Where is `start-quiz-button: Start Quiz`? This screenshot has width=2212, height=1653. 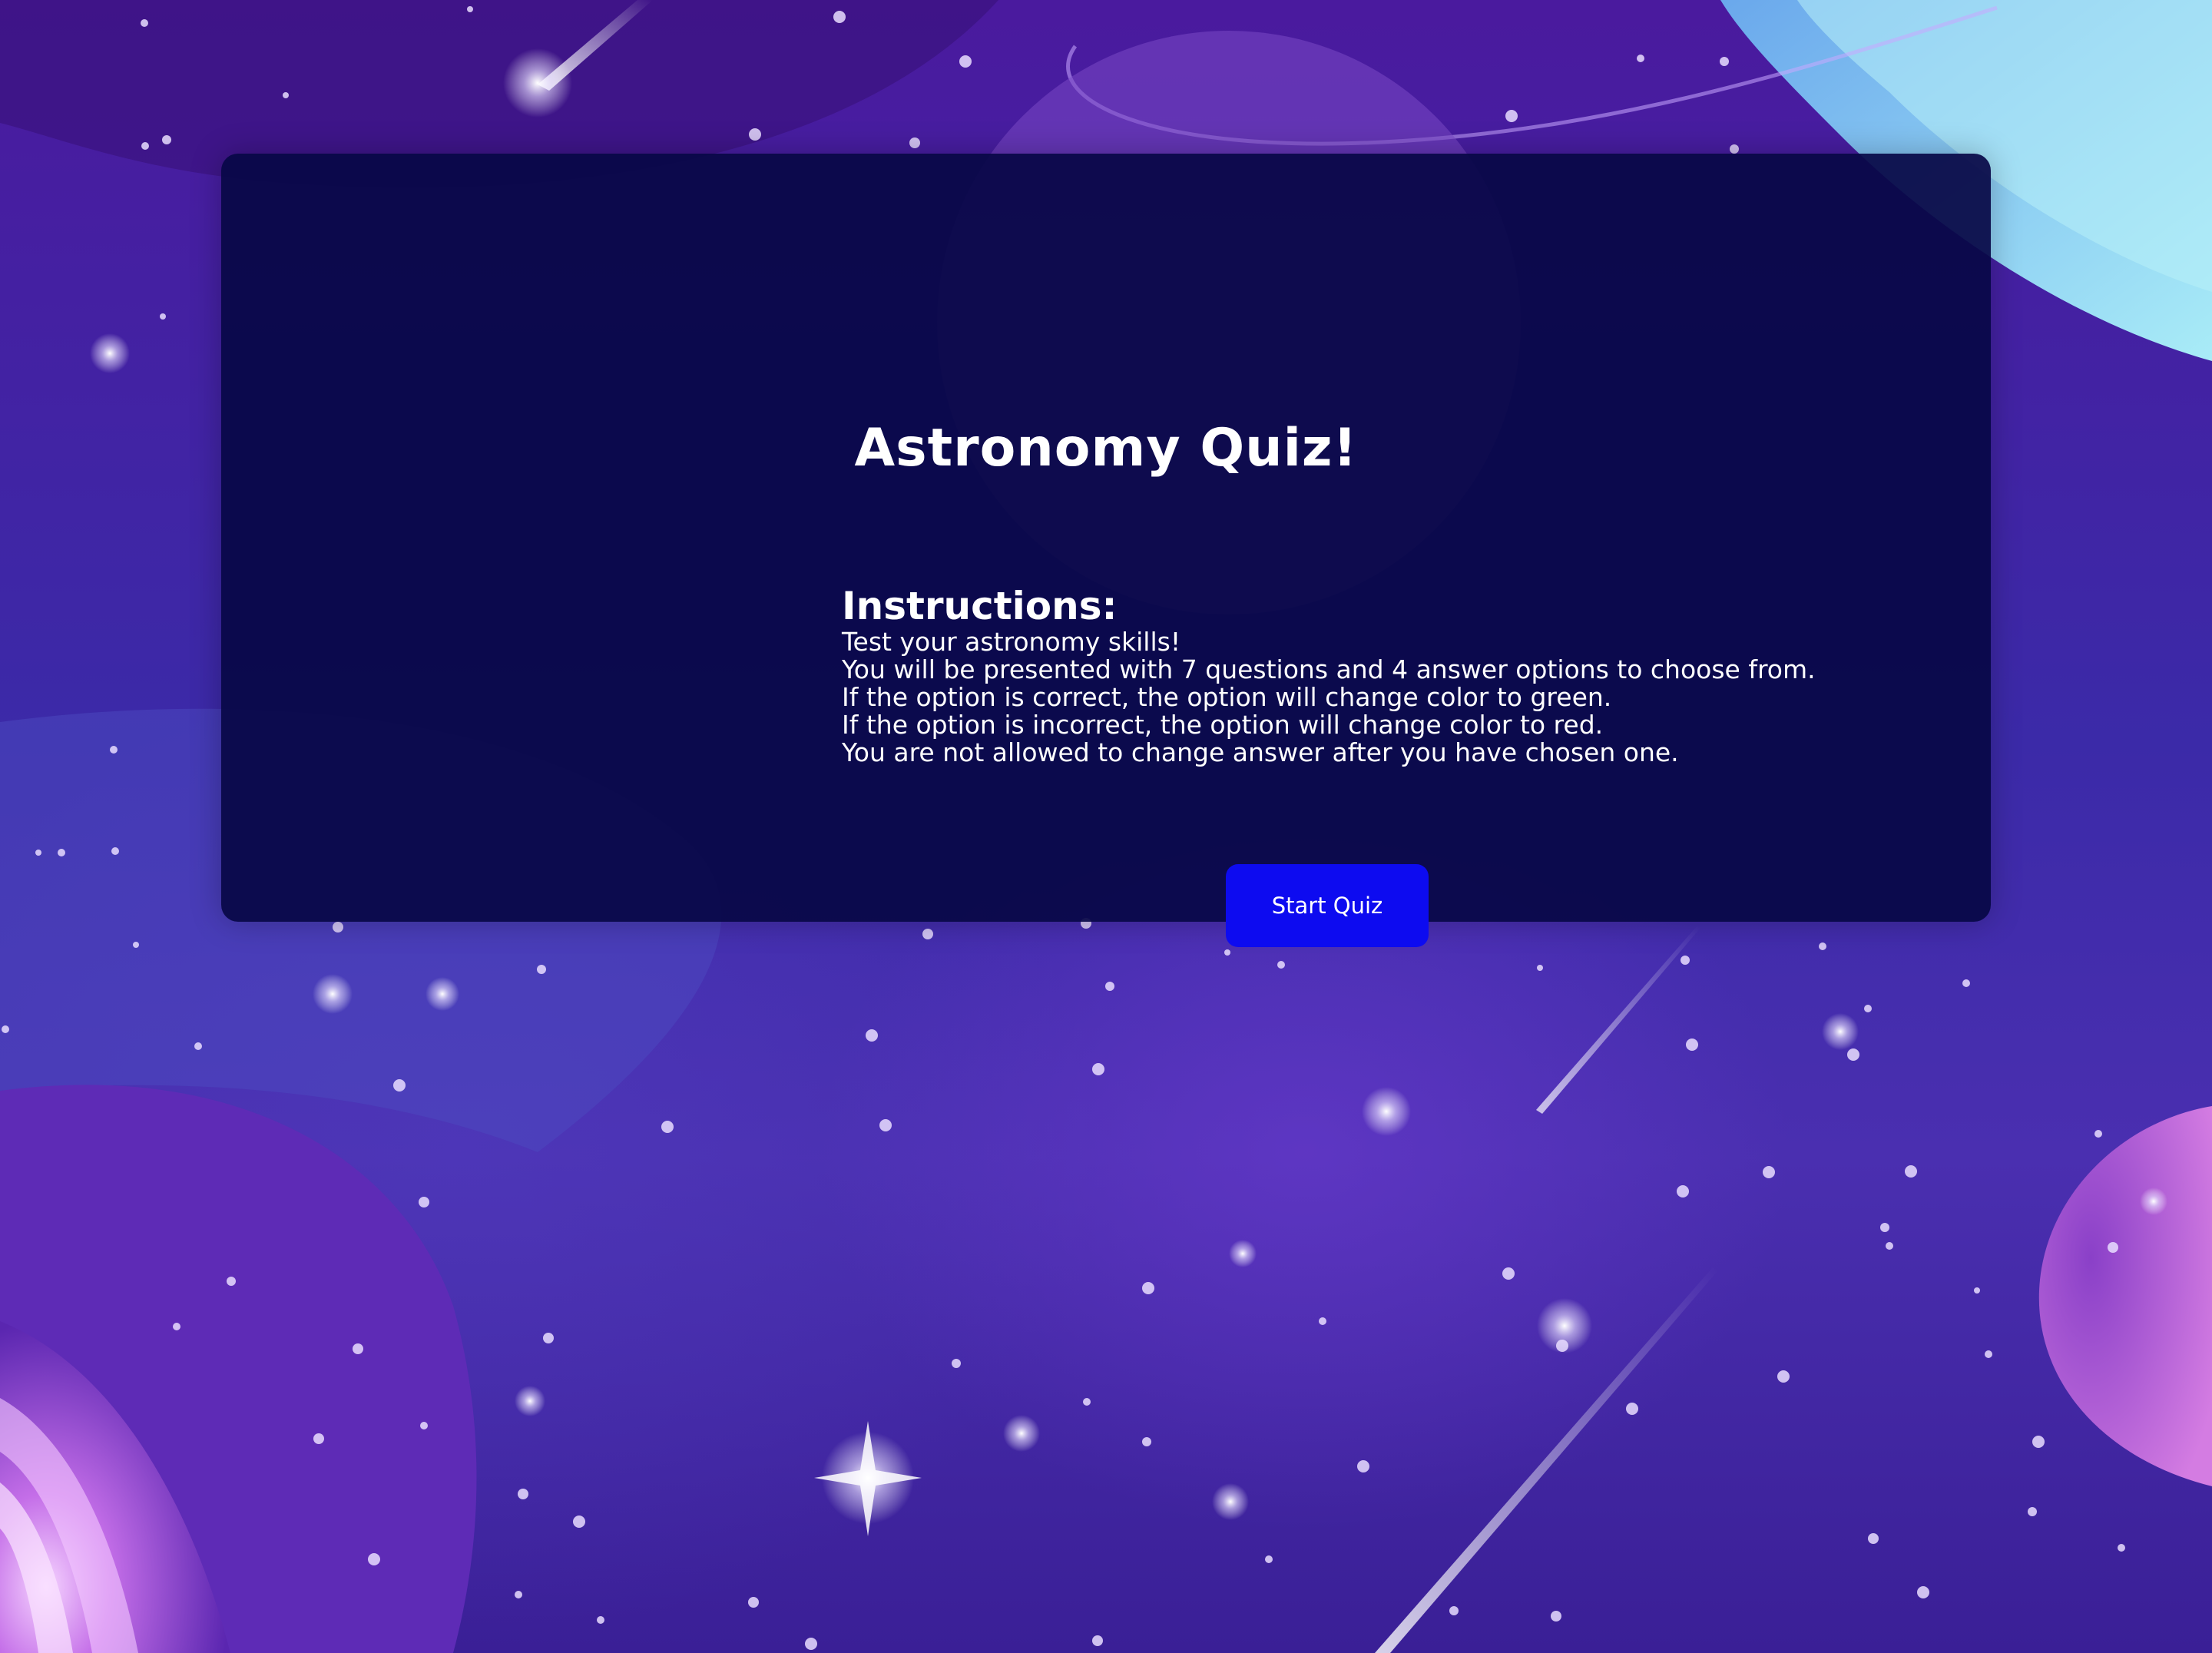
start-quiz-button: Start Quiz is located at coordinates (1327, 905).